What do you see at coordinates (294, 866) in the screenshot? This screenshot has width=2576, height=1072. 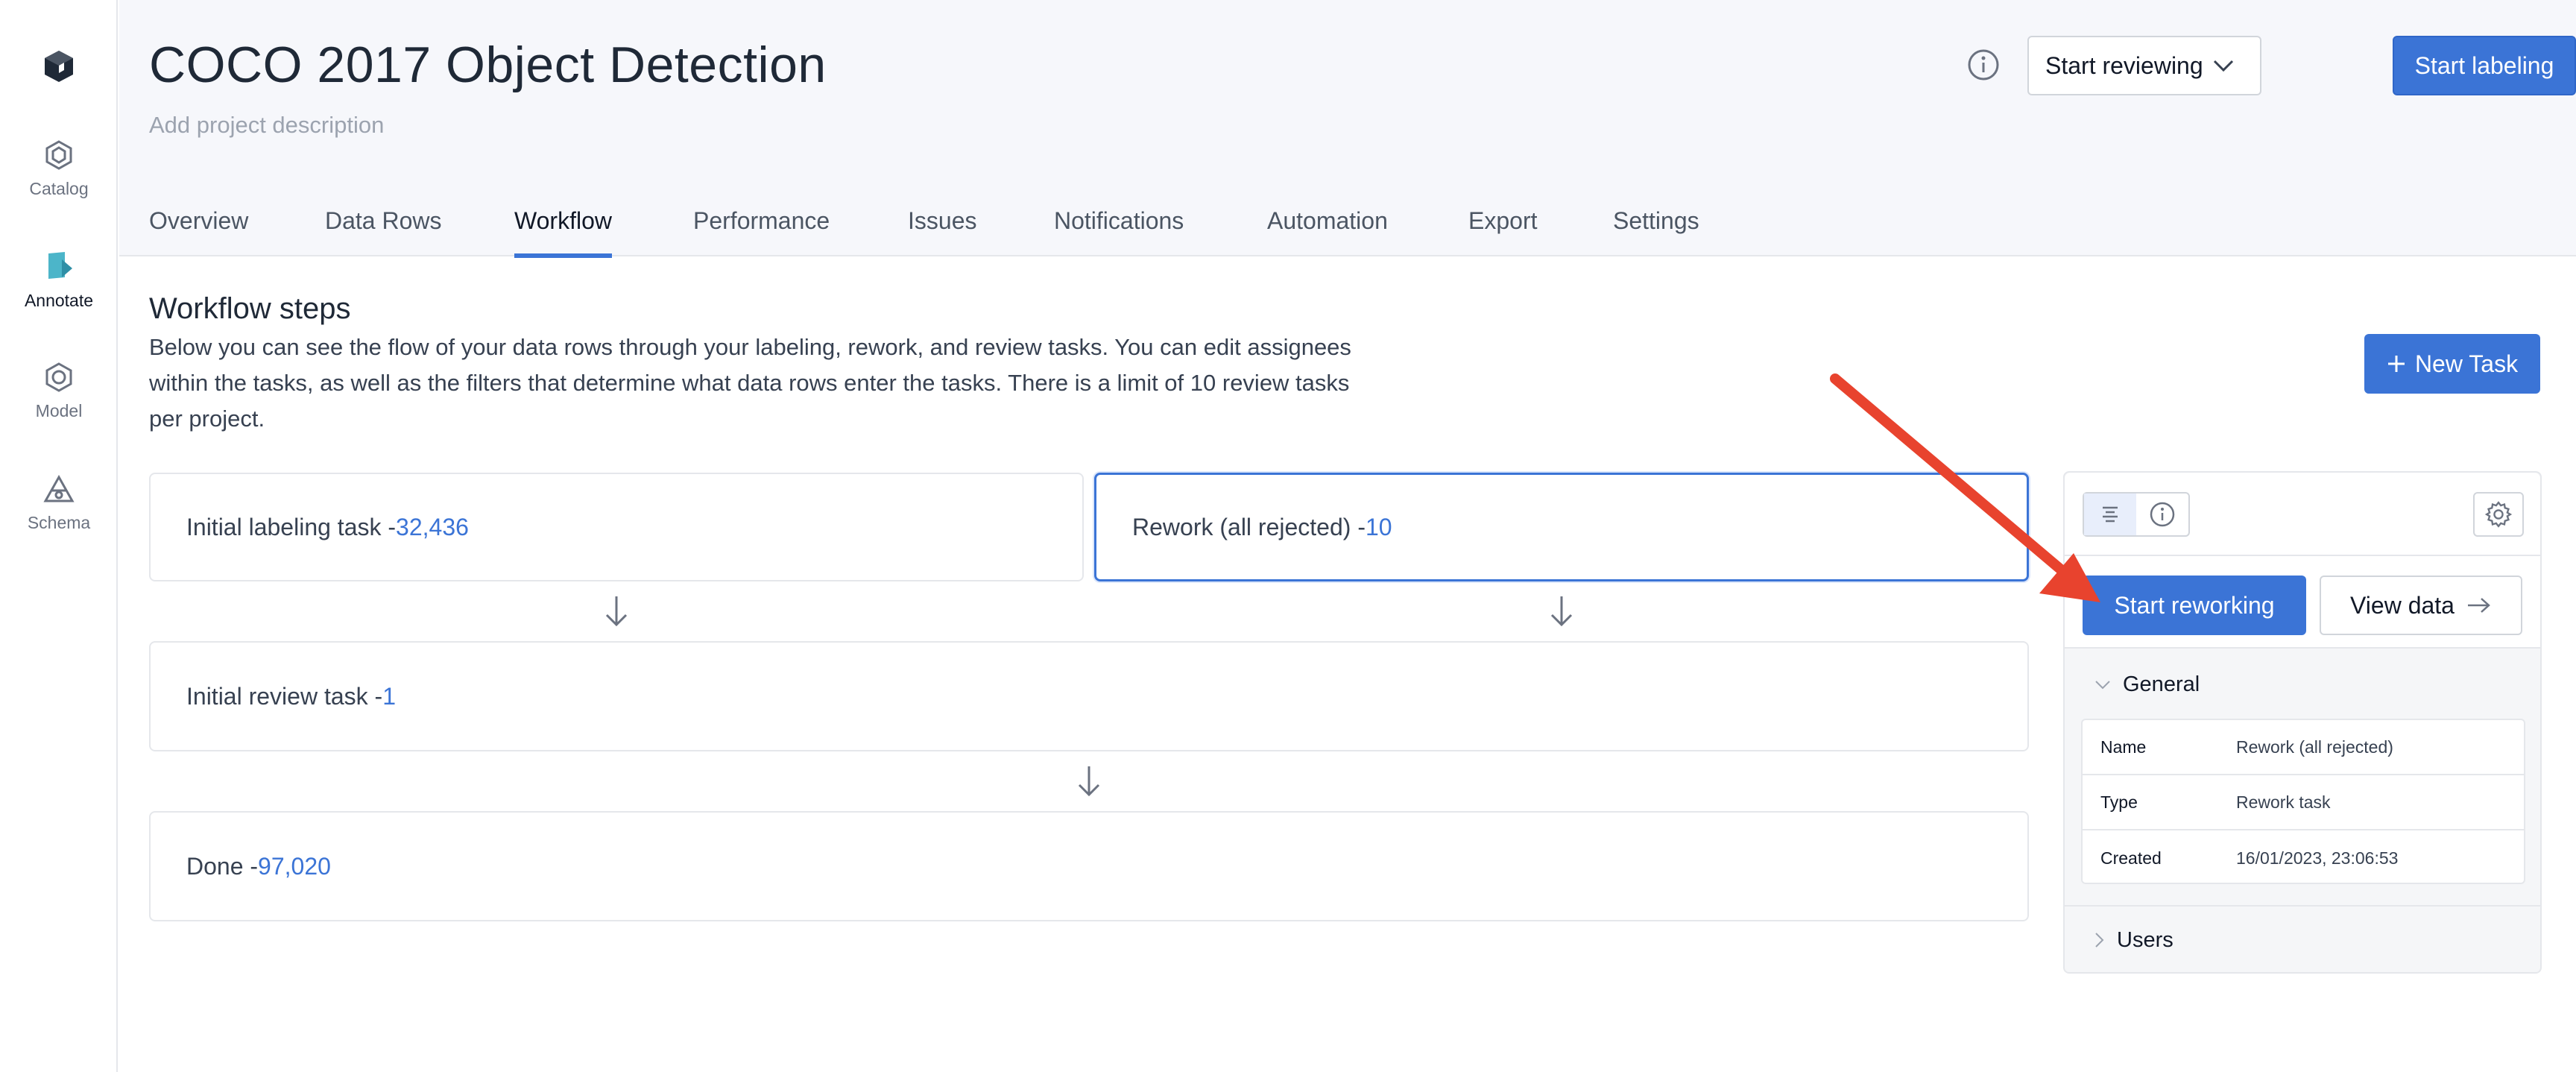 I see `task-count: 97,020` at bounding box center [294, 866].